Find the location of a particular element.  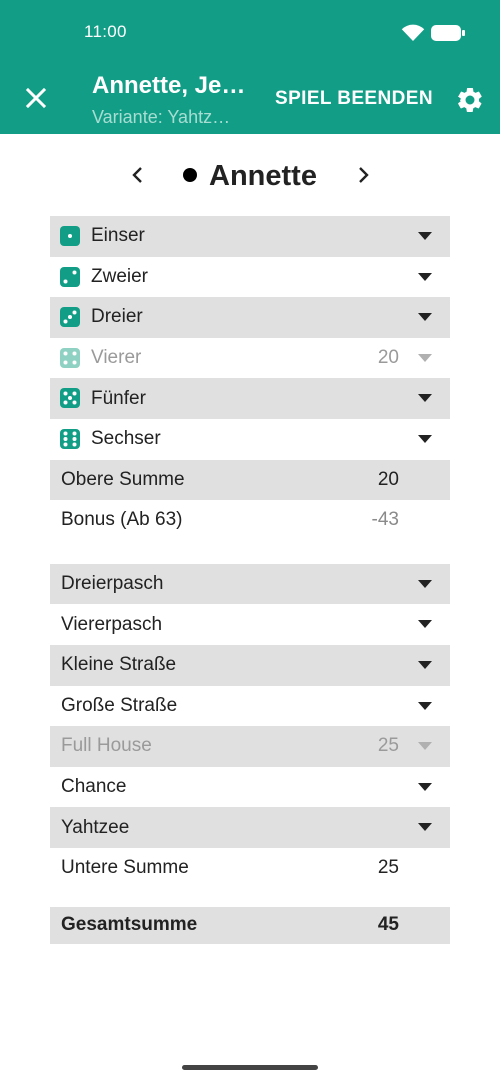

player-navigation: Annette is located at coordinates (250, 178).